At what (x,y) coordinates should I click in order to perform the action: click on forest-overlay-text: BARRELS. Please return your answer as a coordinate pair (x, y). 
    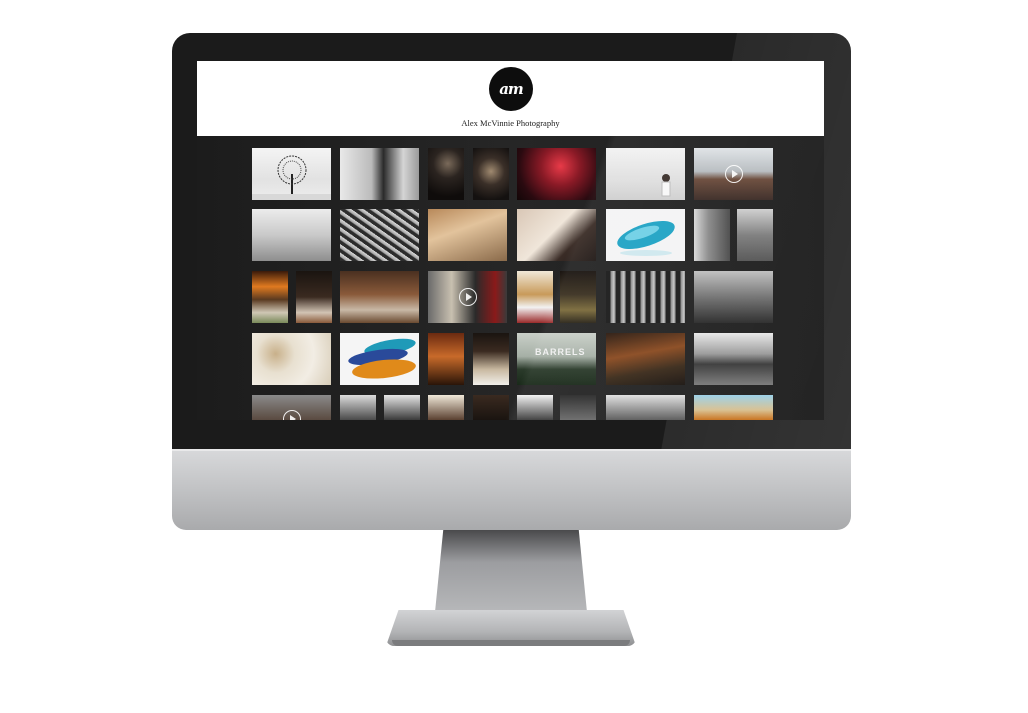
    Looking at the image, I should click on (560, 352).